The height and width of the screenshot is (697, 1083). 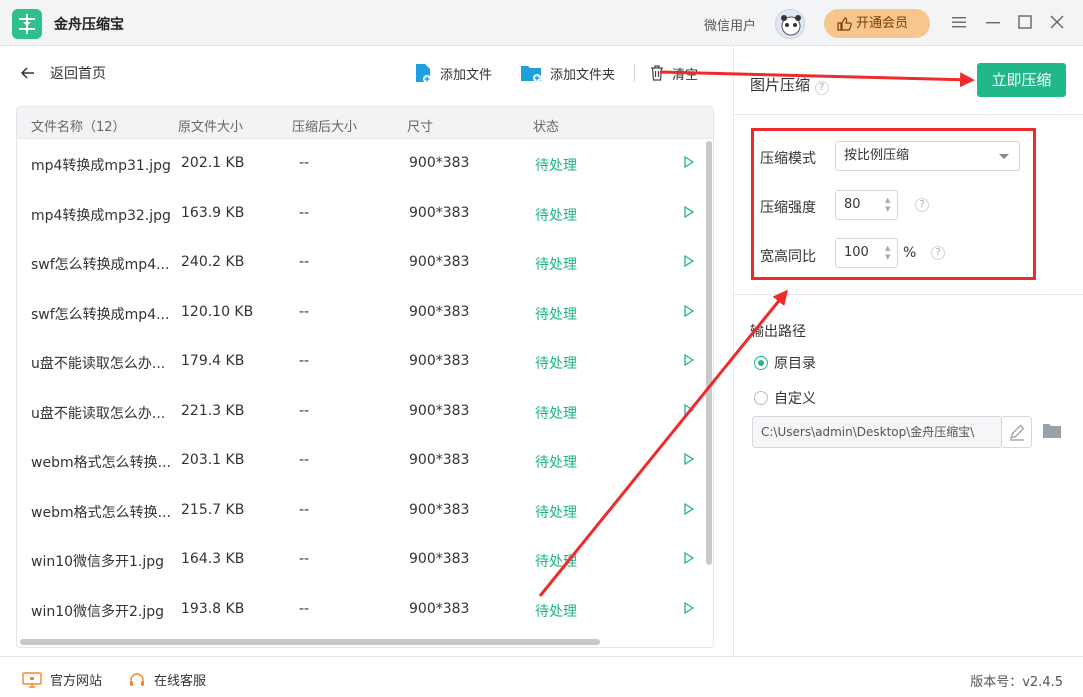 I want to click on table-row: win10微信多开1.jpg 164.3 KB -- 900*383 待处理, so click(x=365, y=560).